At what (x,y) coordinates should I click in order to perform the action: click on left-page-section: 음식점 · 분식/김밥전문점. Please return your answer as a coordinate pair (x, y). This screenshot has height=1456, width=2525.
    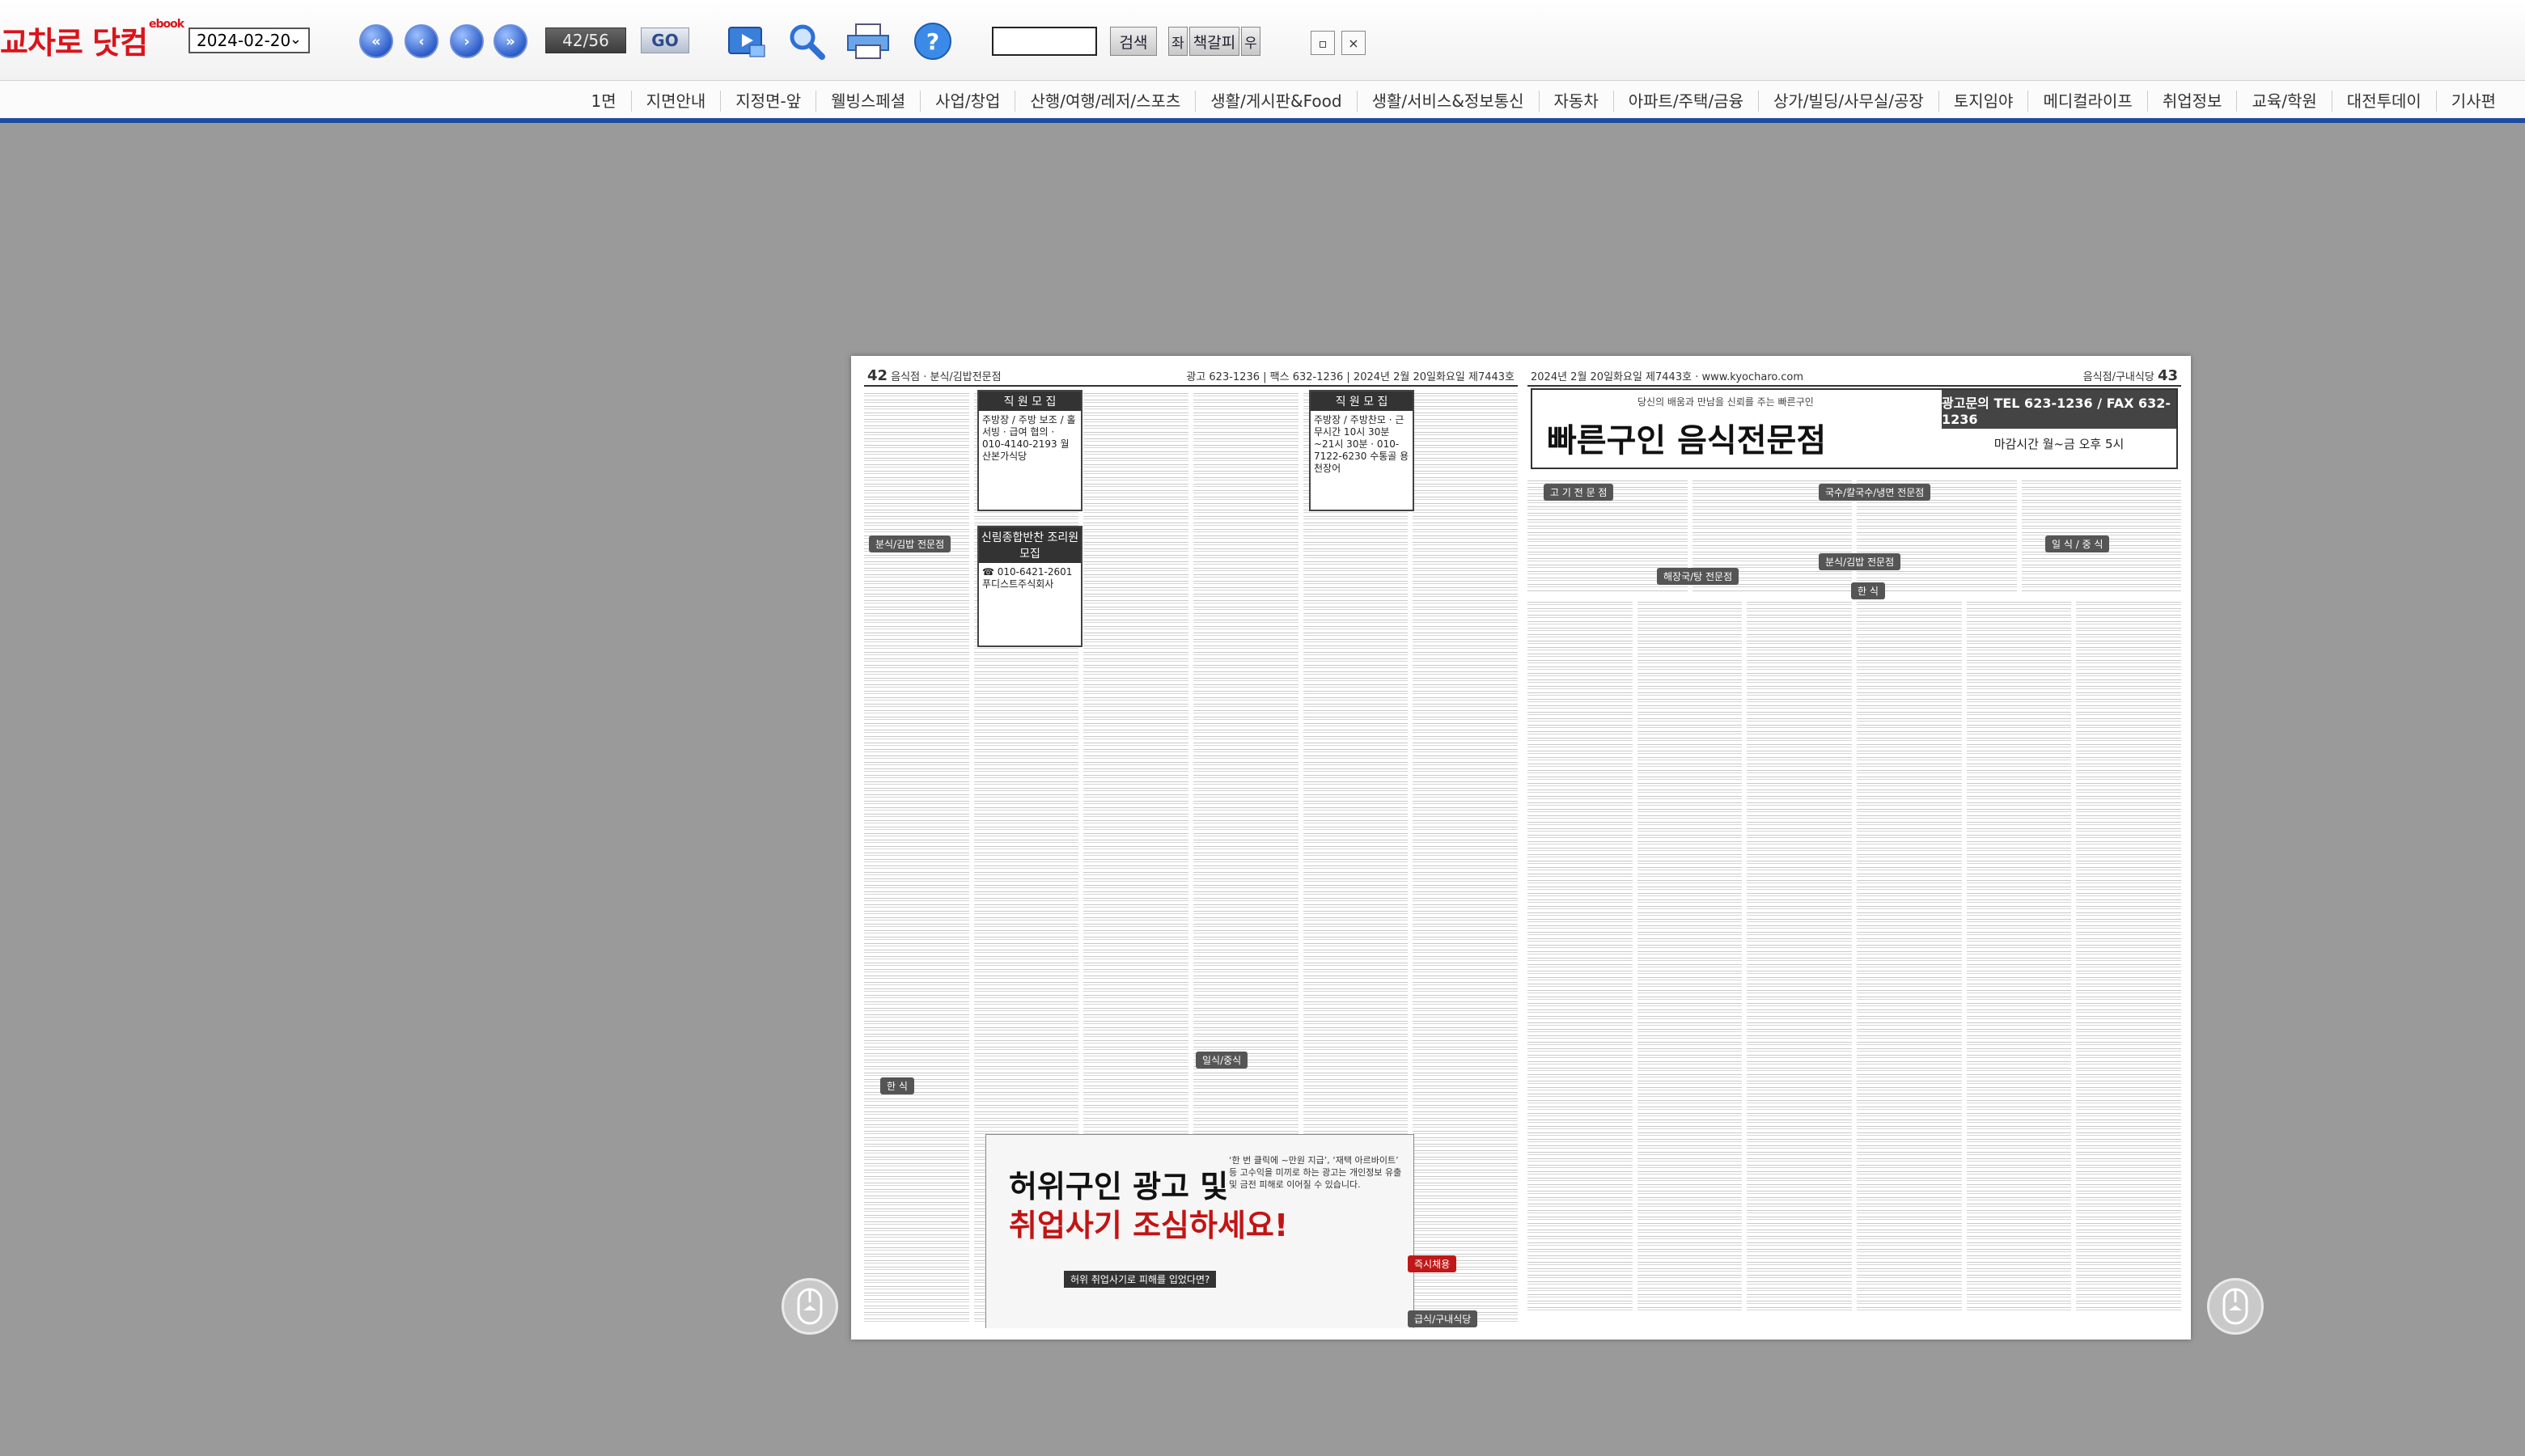
    Looking at the image, I should click on (946, 376).